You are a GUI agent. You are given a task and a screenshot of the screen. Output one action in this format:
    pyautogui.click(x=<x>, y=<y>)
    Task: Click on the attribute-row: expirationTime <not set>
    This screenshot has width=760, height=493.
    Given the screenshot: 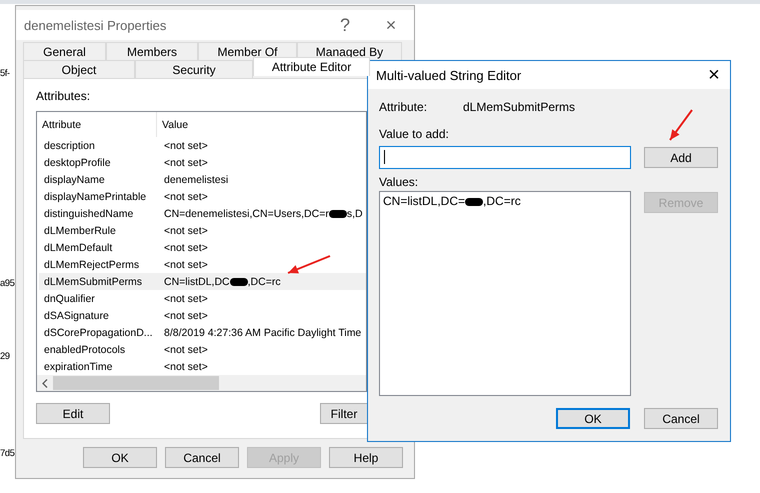 What is the action you would take?
    pyautogui.click(x=202, y=366)
    